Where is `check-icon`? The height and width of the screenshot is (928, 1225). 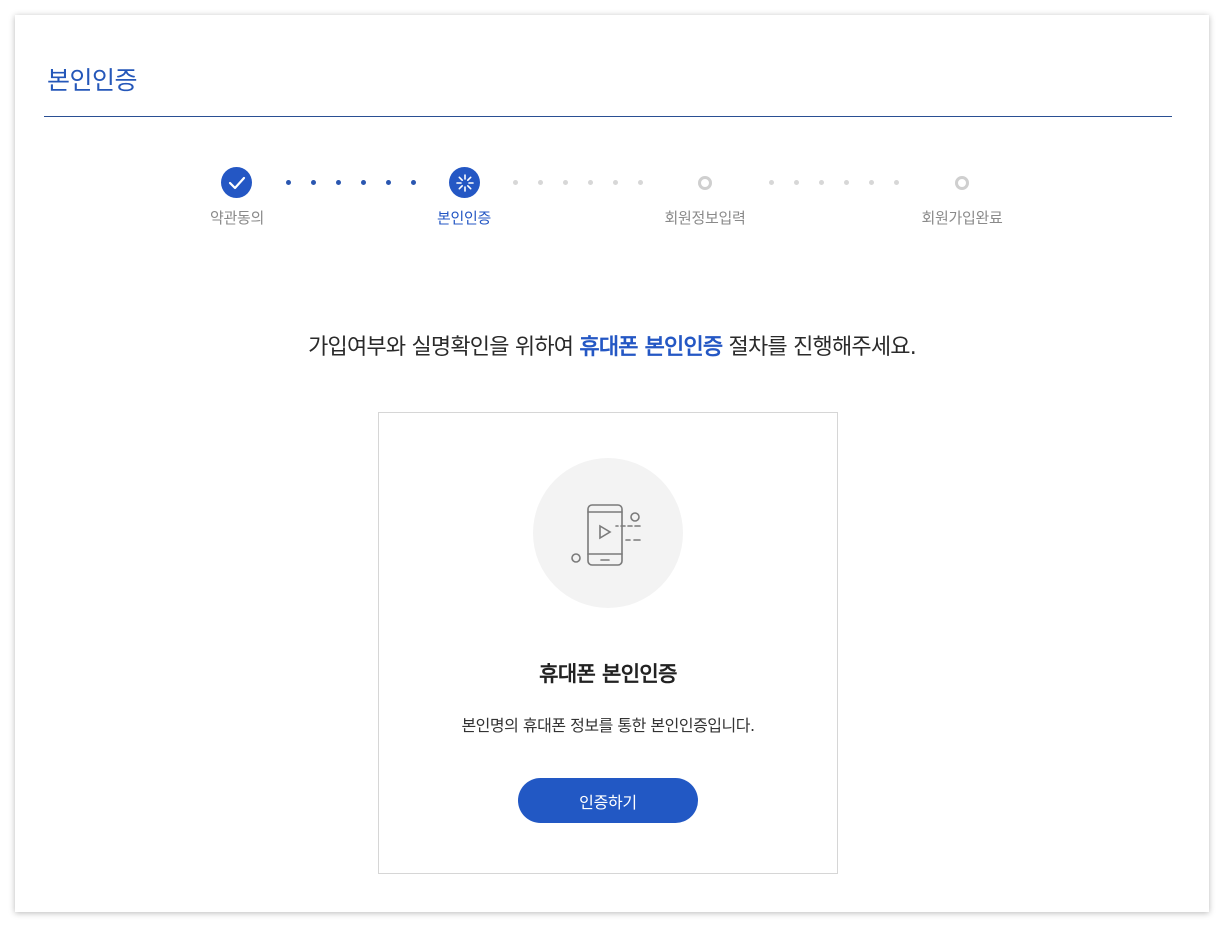
check-icon is located at coordinates (236, 182).